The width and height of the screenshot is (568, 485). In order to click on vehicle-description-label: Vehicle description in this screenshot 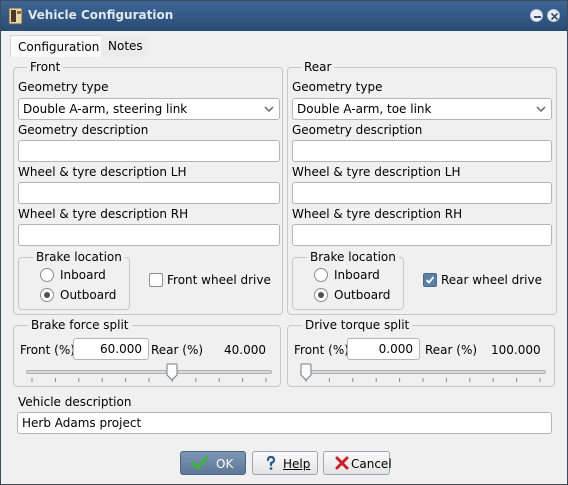, I will do `click(75, 402)`.